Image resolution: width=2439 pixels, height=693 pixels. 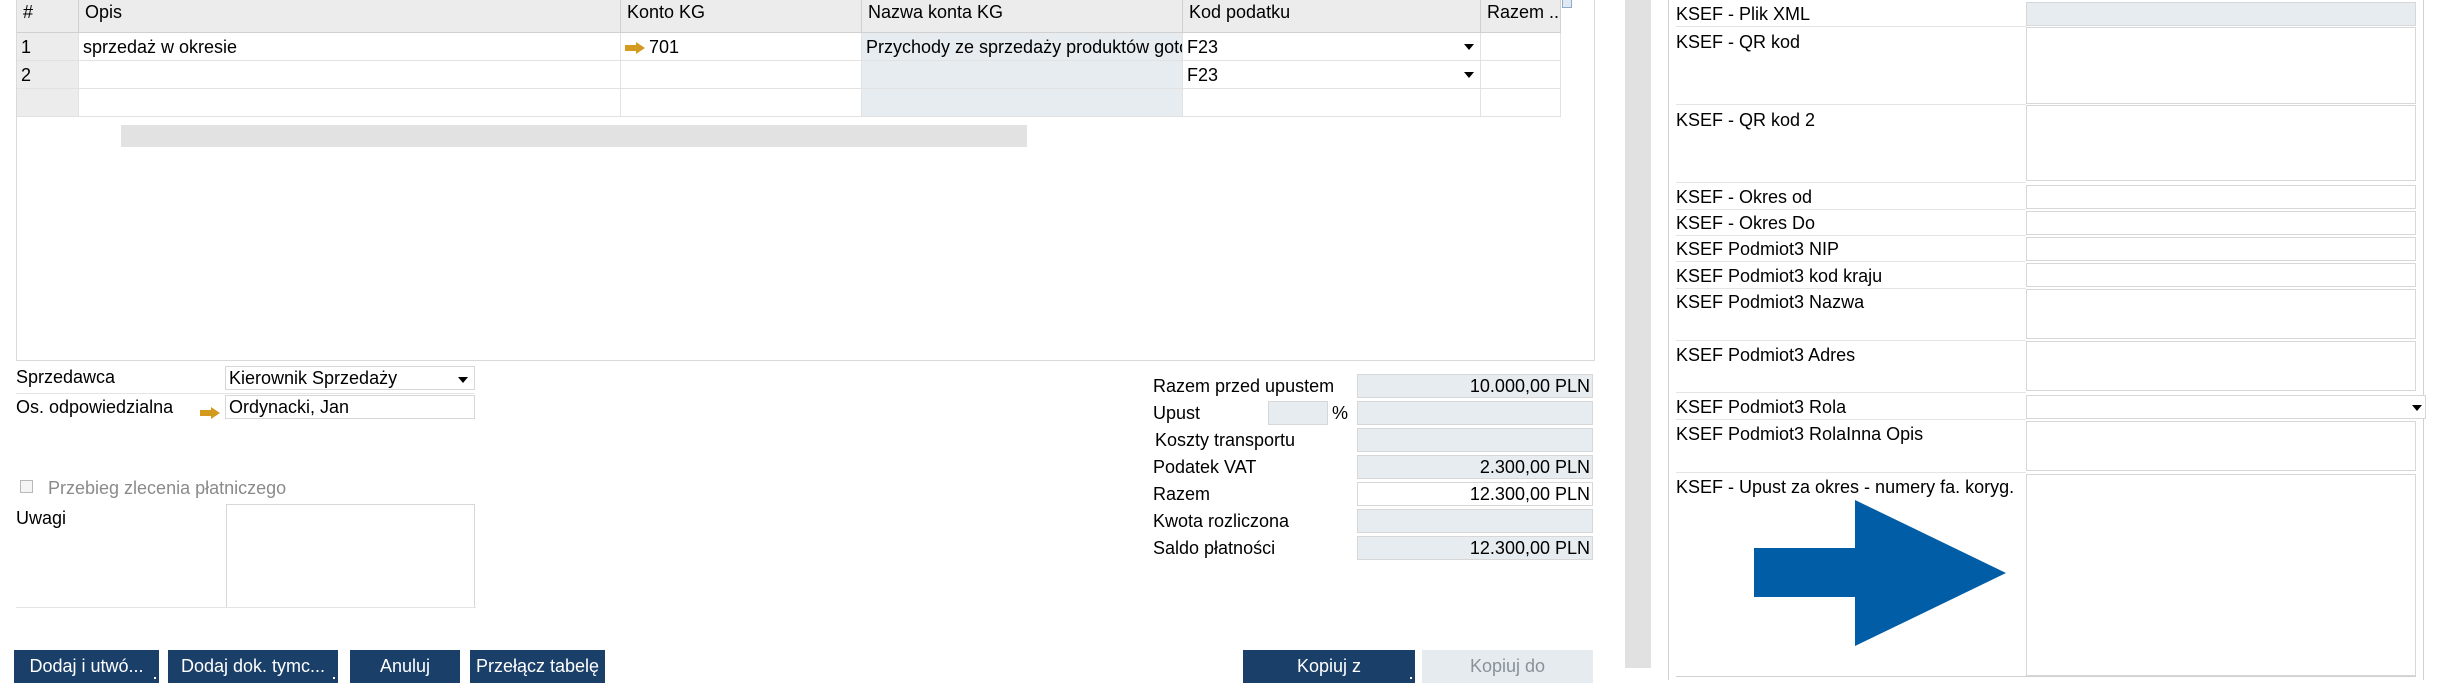 I want to click on ksef-nazwa-label: KSEF Podmiot3 Nazwa, so click(x=1770, y=302).